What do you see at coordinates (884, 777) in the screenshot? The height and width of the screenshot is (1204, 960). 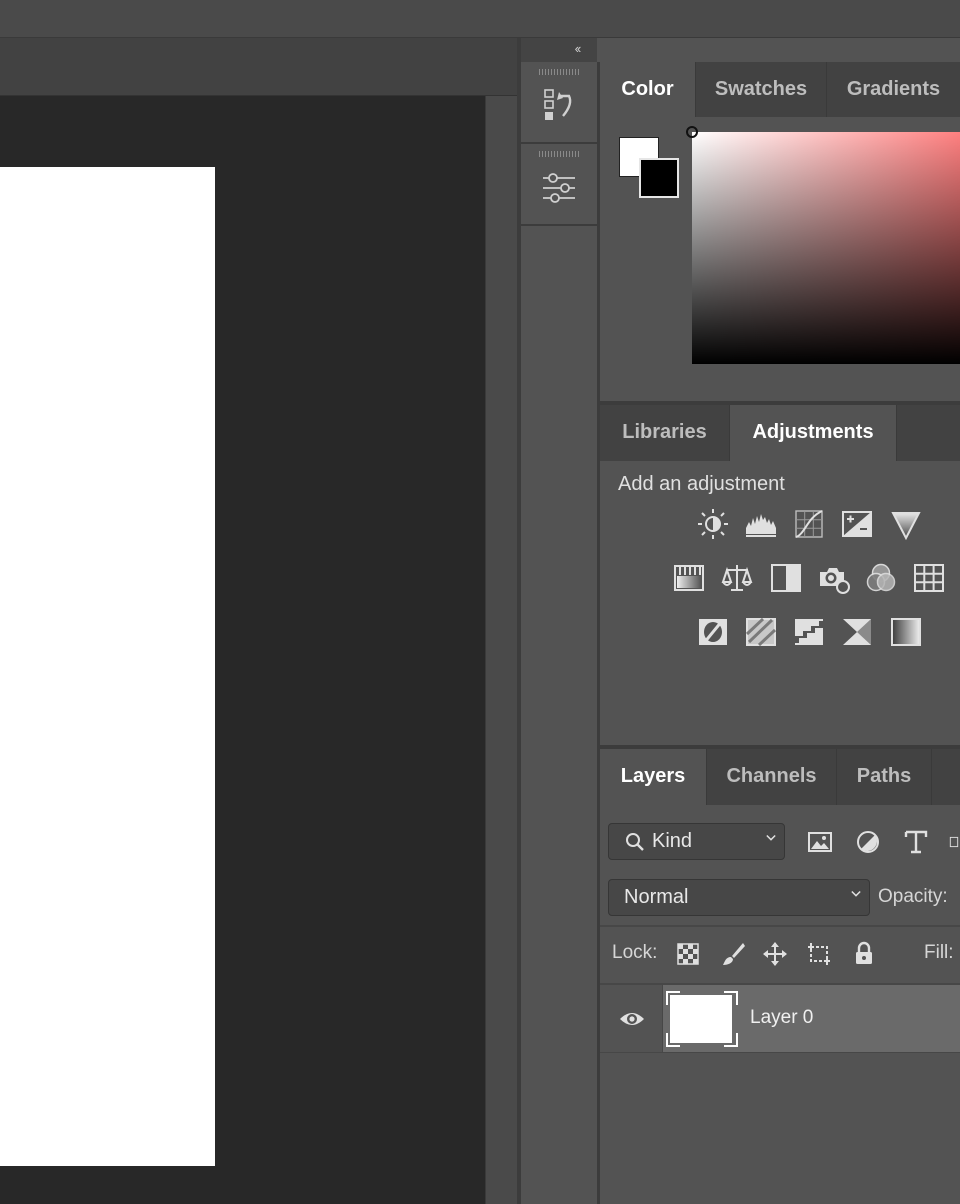 I see `tab-paths: Paths` at bounding box center [884, 777].